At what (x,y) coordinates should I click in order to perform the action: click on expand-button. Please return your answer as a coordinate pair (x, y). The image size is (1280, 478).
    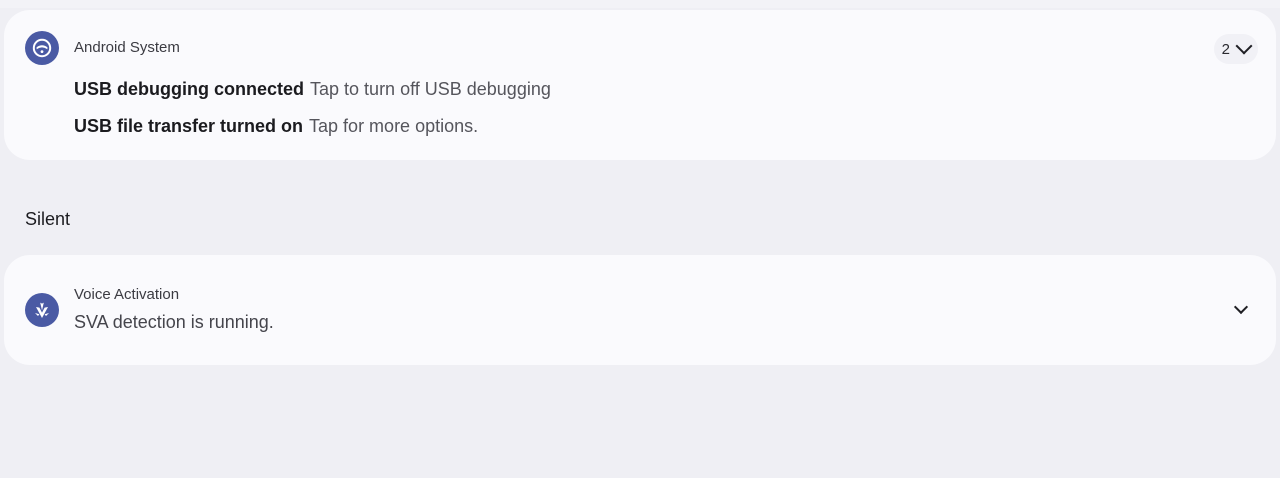
    Looking at the image, I should click on (1241, 310).